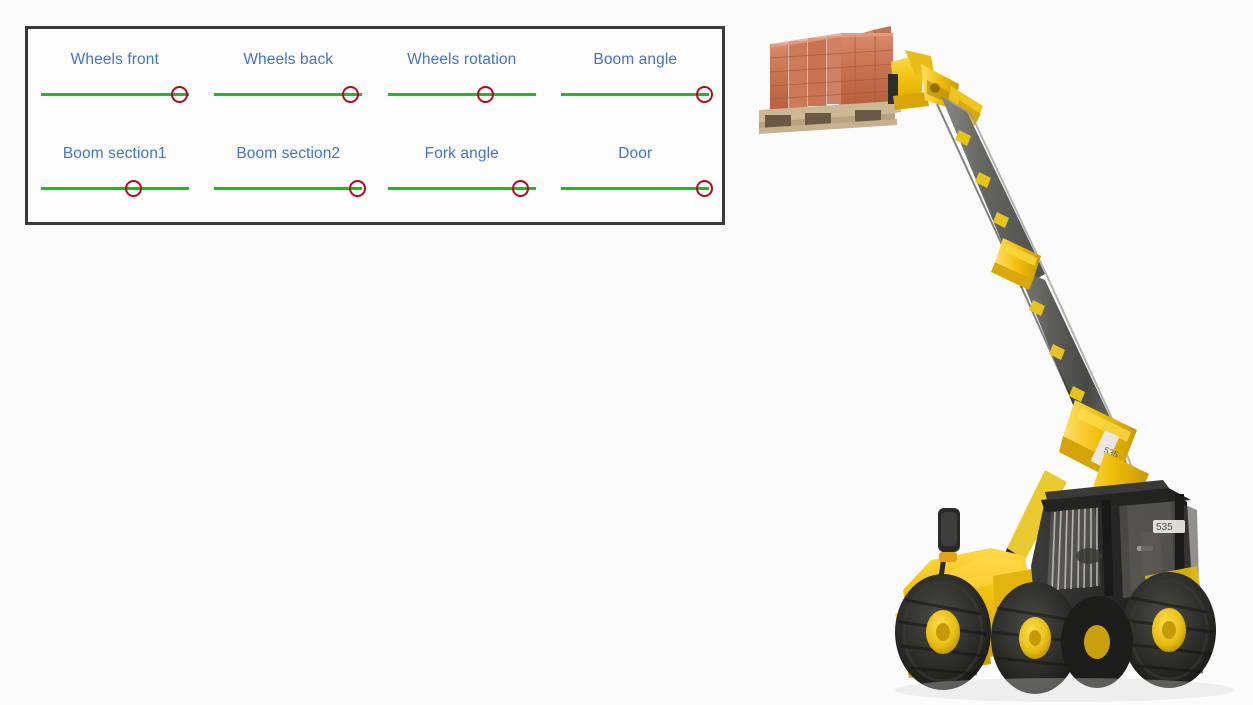 Image resolution: width=1253 pixels, height=705 pixels. What do you see at coordinates (115, 75) in the screenshot?
I see `slider-wheels-front: Wheels front` at bounding box center [115, 75].